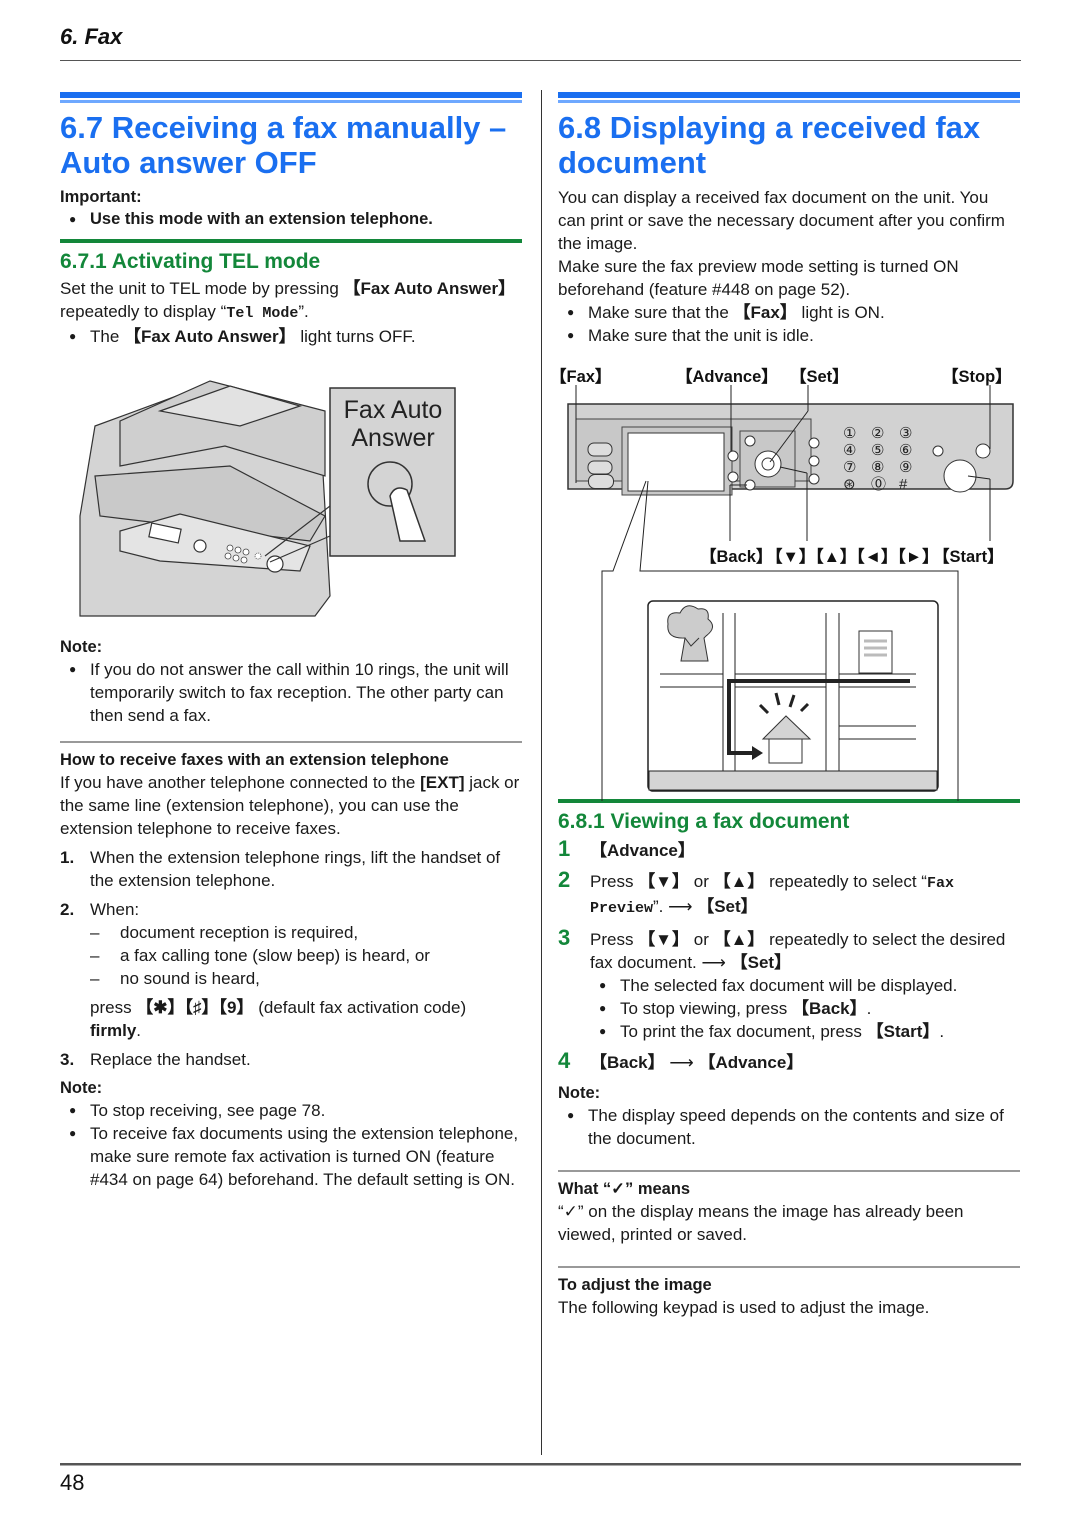  I want to click on key-9: ⑨, so click(906, 467).